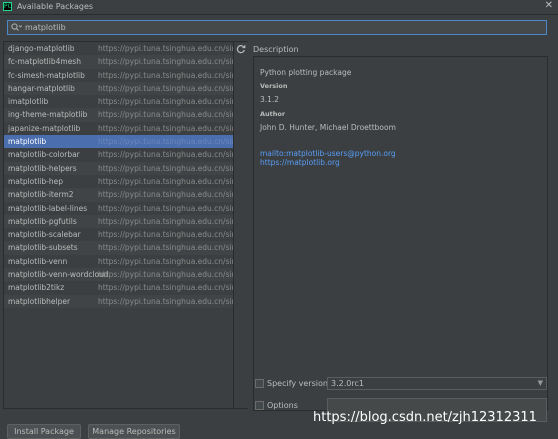 This screenshot has width=558, height=439. What do you see at coordinates (549, 5) in the screenshot?
I see `close-button: ✕` at bounding box center [549, 5].